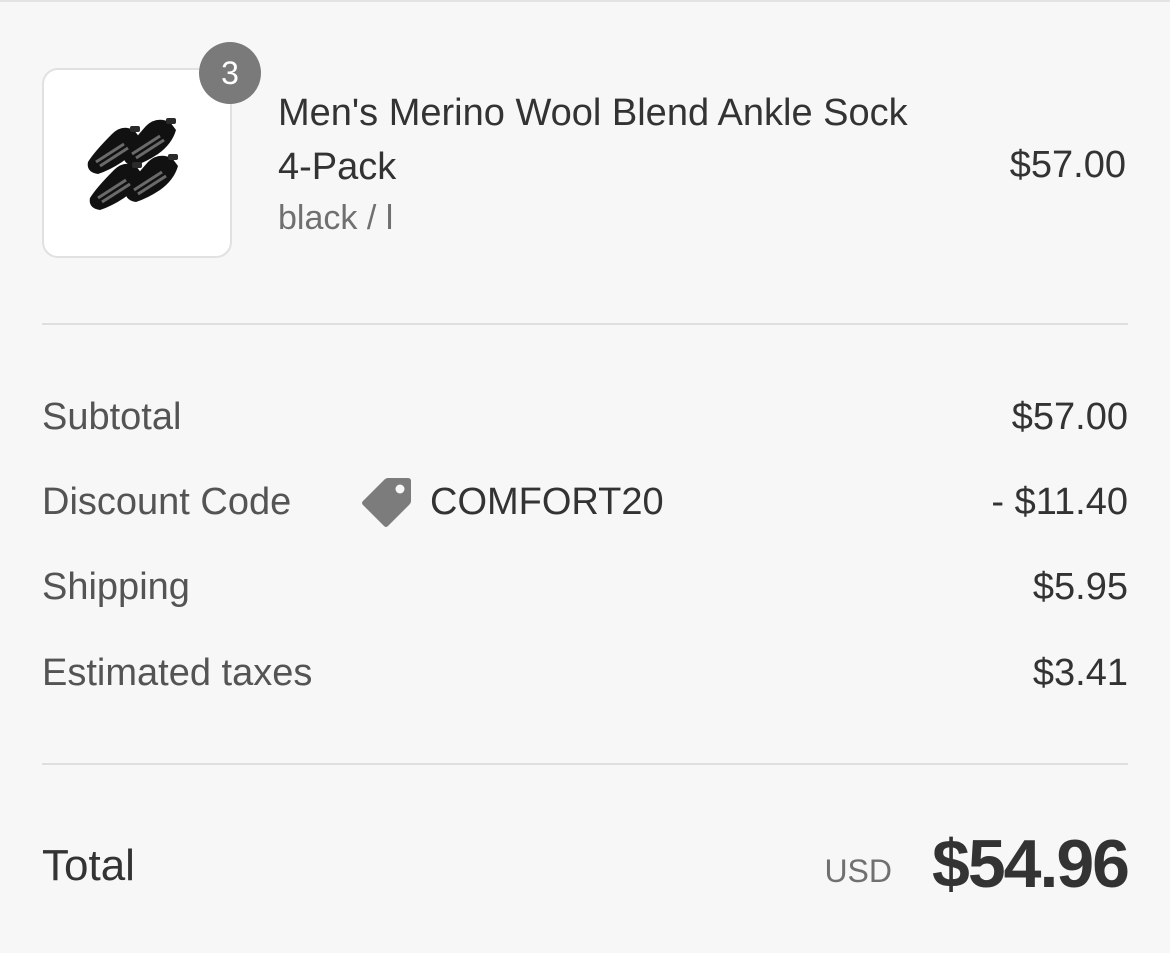  I want to click on subtotal-label: Subtotal, so click(112, 417).